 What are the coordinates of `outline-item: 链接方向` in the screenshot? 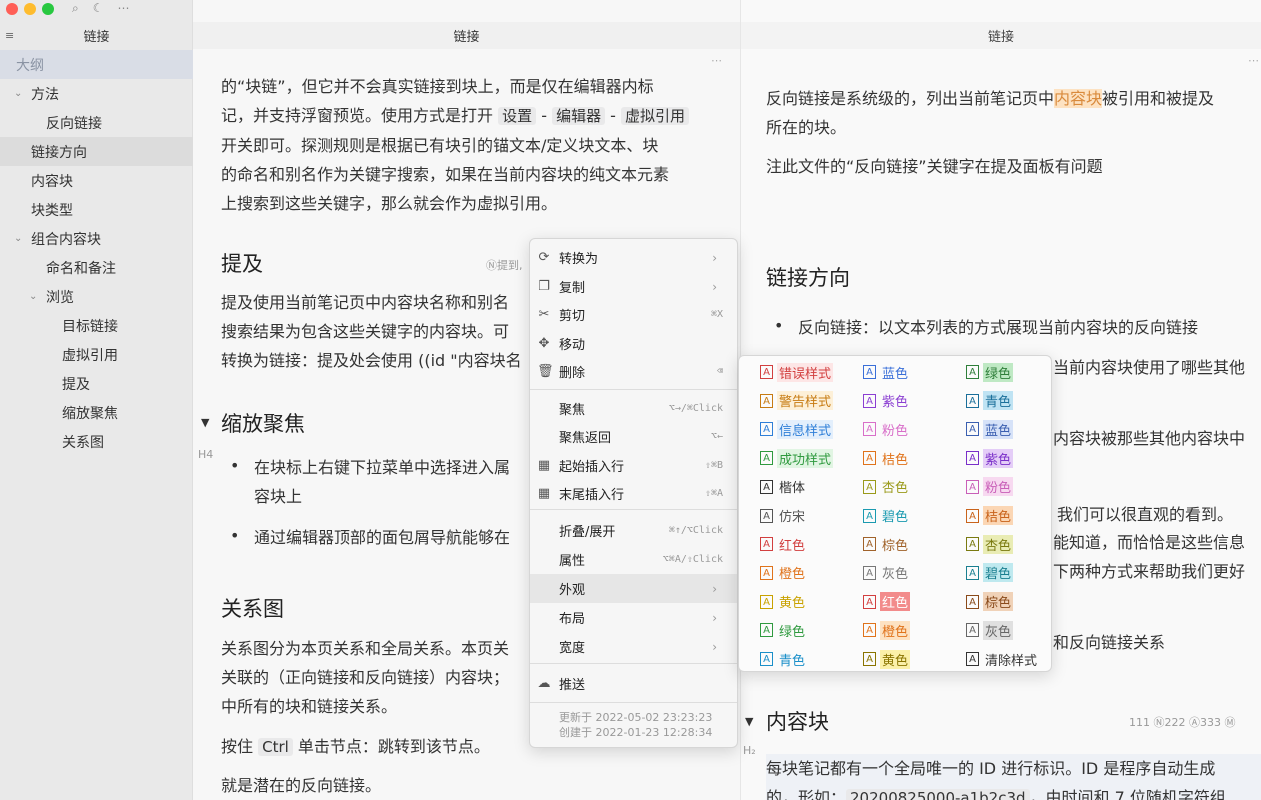 It's located at (96, 151).